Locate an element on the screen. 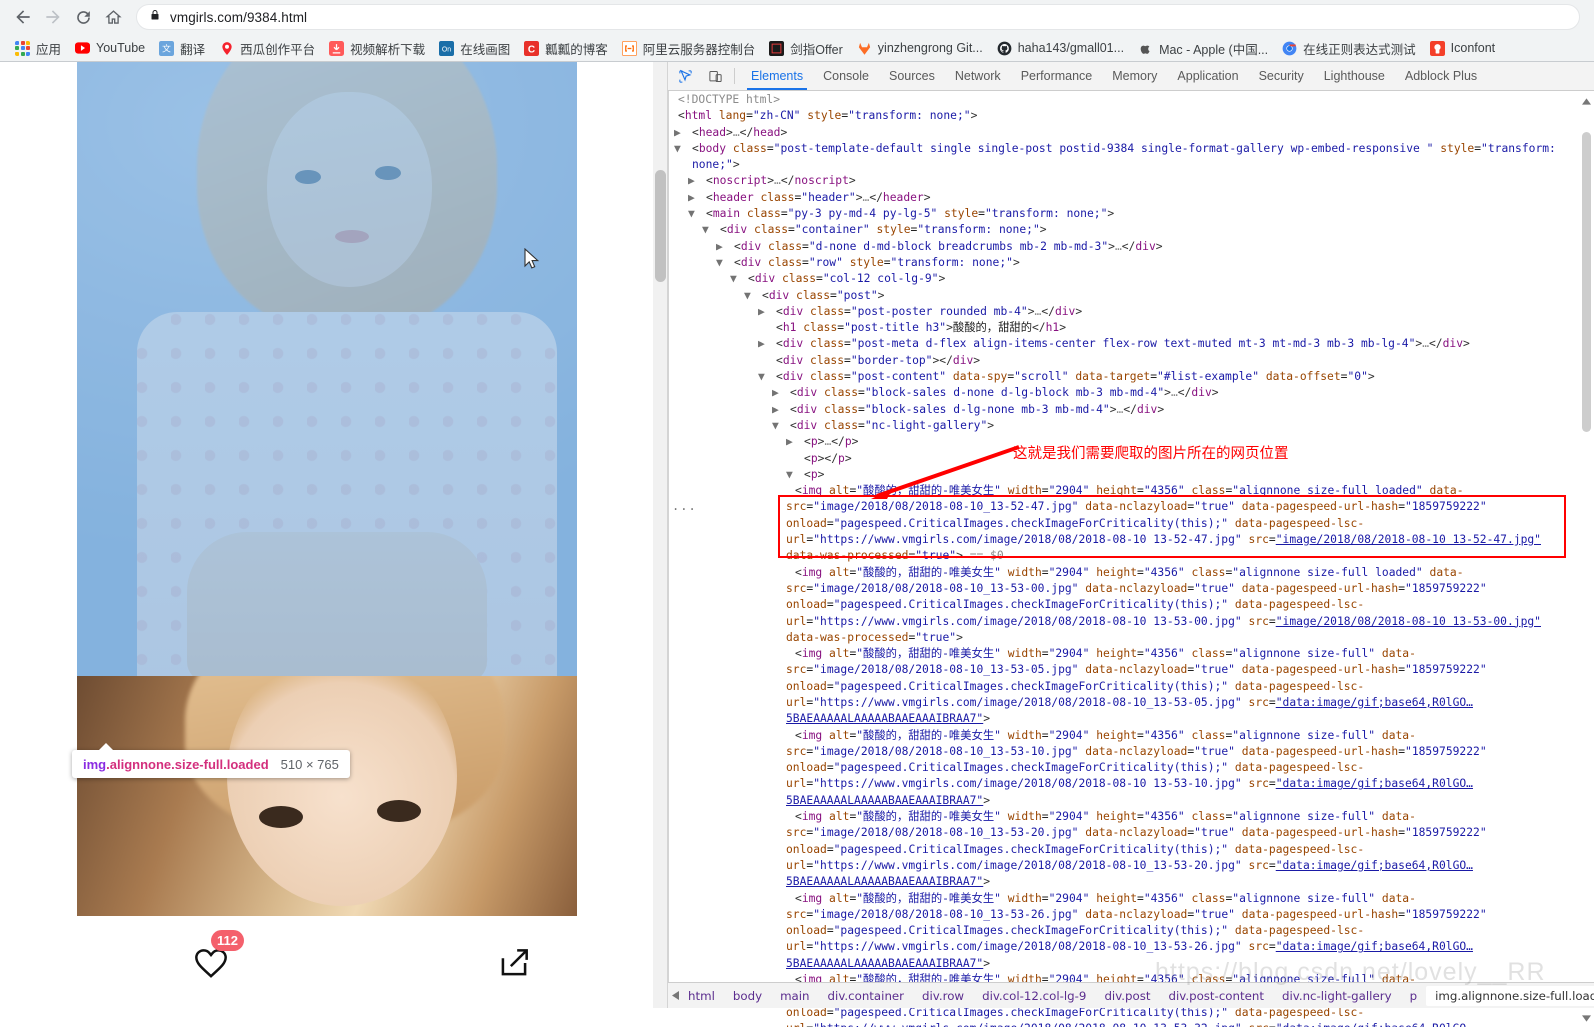 This screenshot has height=1027, width=1594. bookmark-6: On 在线画图 is located at coordinates (474, 48).